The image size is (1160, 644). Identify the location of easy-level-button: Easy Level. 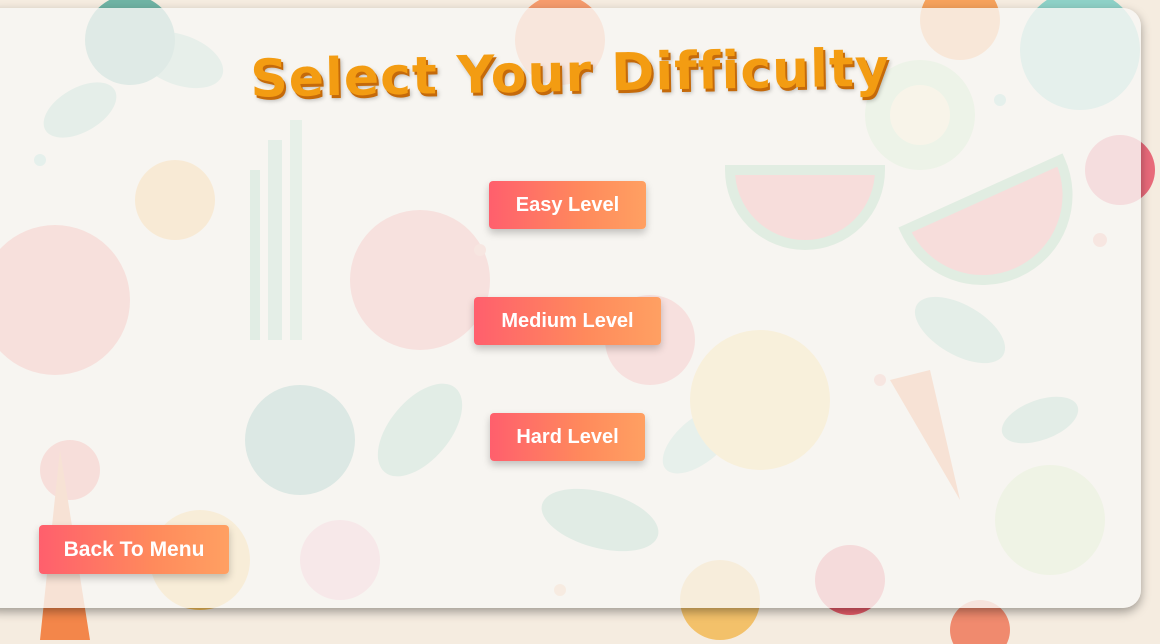
(567, 205).